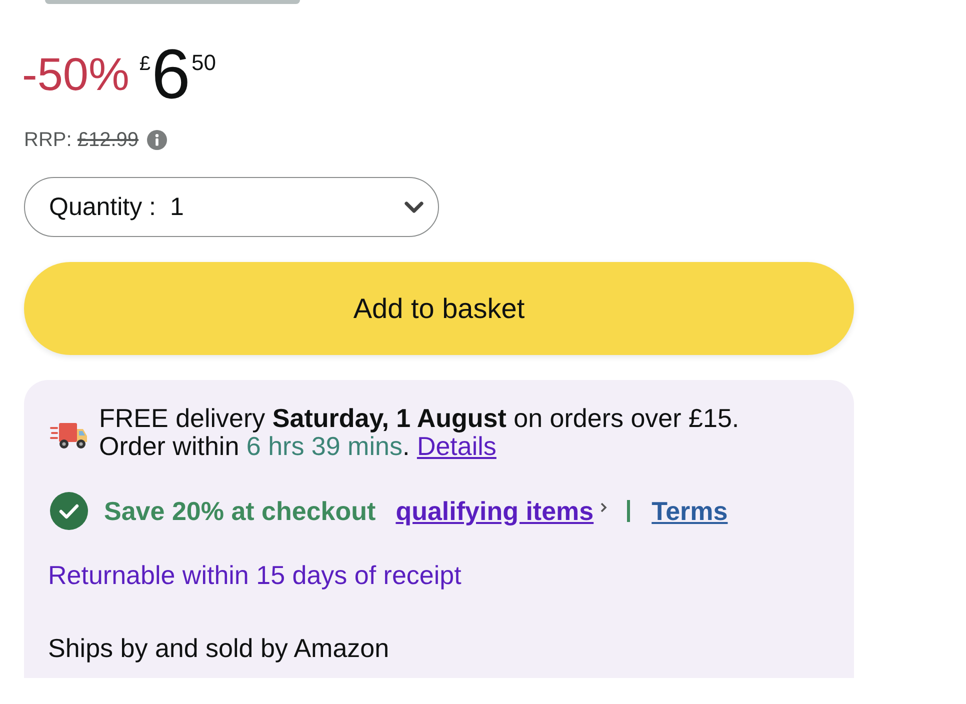 Image resolution: width=966 pixels, height=704 pixels. I want to click on seller-text: Ships by and sold by Amazon, so click(219, 648).